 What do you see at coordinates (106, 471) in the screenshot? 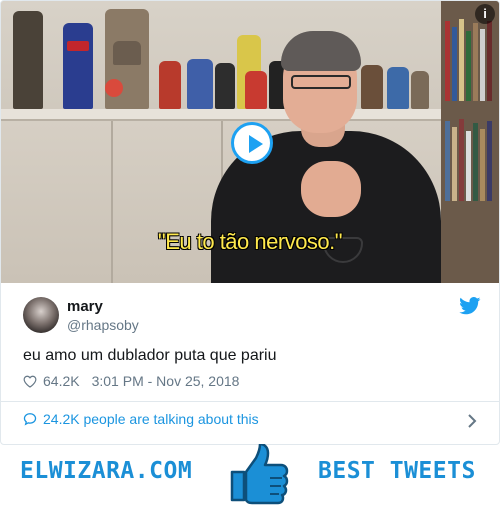
I see `site-name: ELWIZARA.COM` at bounding box center [106, 471].